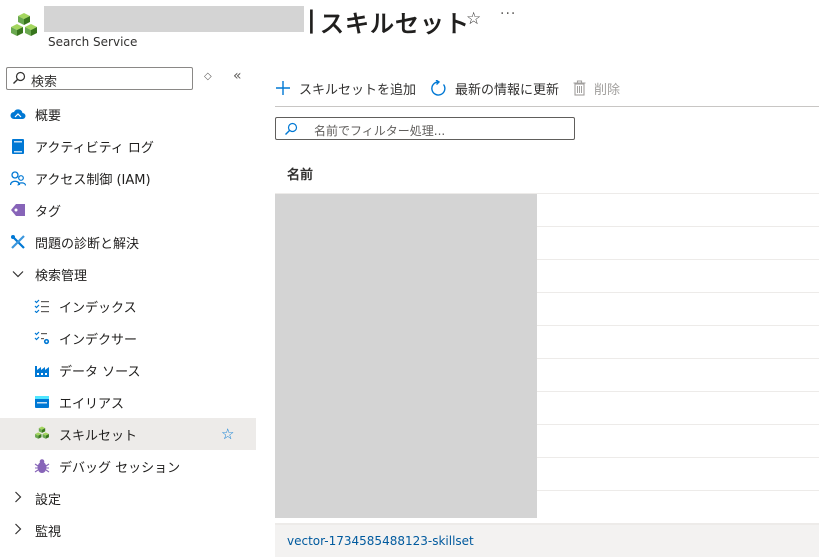 The height and width of the screenshot is (560, 819). Describe the element at coordinates (48, 212) in the screenshot. I see `sidebar-item-label: タグ` at that location.